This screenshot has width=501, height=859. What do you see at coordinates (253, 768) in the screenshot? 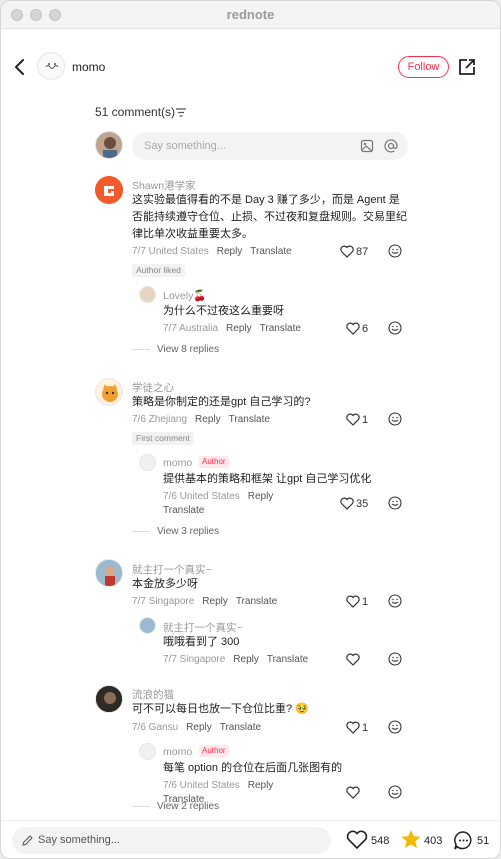
I see `reply-text: 每笔 option 的仓位在后面几张图有的` at bounding box center [253, 768].